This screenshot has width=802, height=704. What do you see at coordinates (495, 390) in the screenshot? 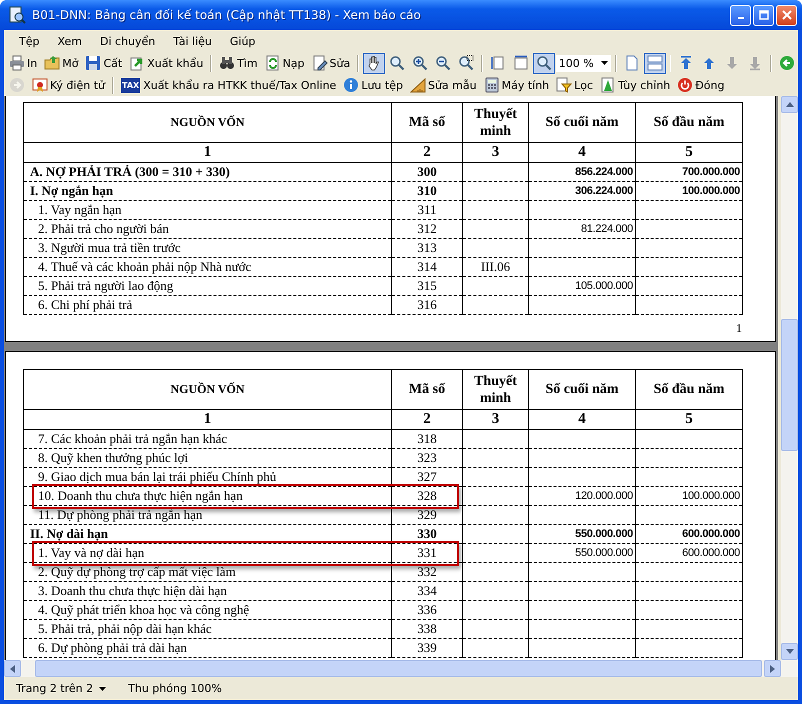
I see `column-header: Thuyết minh` at bounding box center [495, 390].